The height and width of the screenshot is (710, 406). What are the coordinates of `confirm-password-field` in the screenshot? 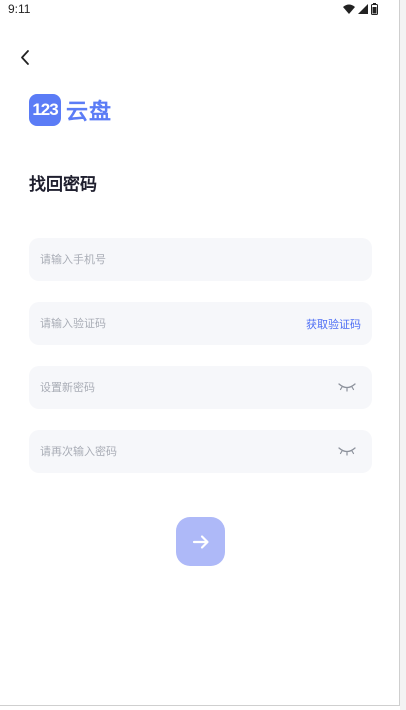 It's located at (200, 451).